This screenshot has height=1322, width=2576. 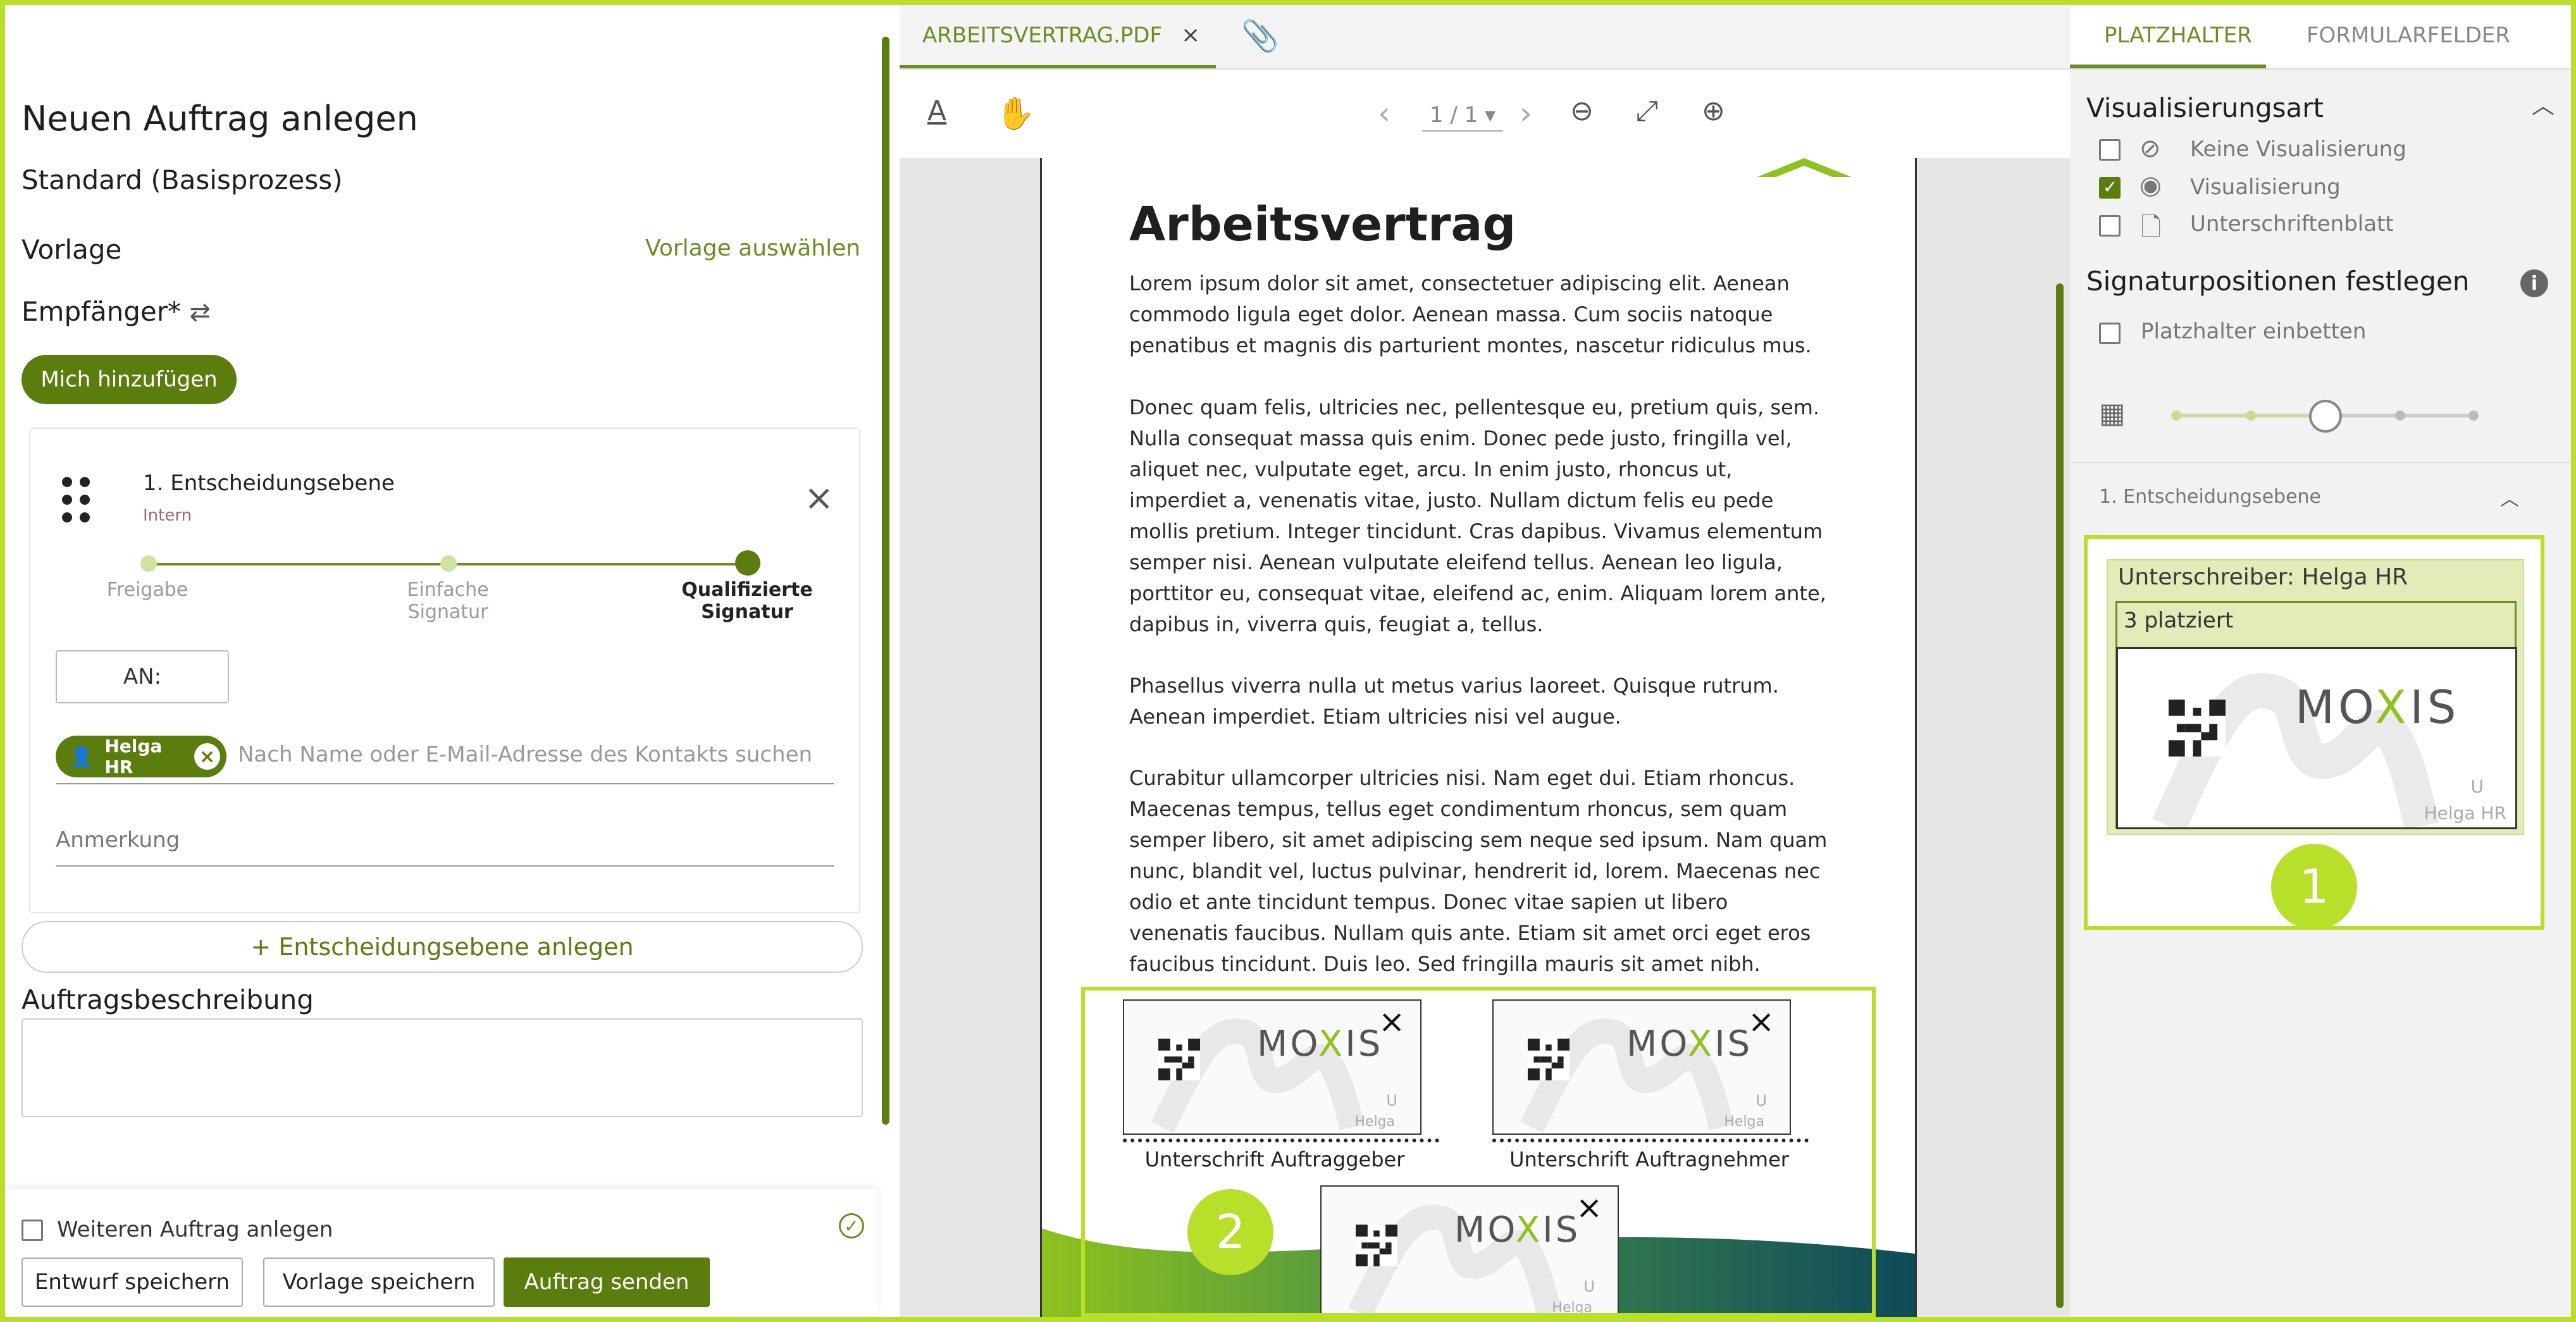 I want to click on add-me-button: Mich hinzufügen, so click(x=129, y=379).